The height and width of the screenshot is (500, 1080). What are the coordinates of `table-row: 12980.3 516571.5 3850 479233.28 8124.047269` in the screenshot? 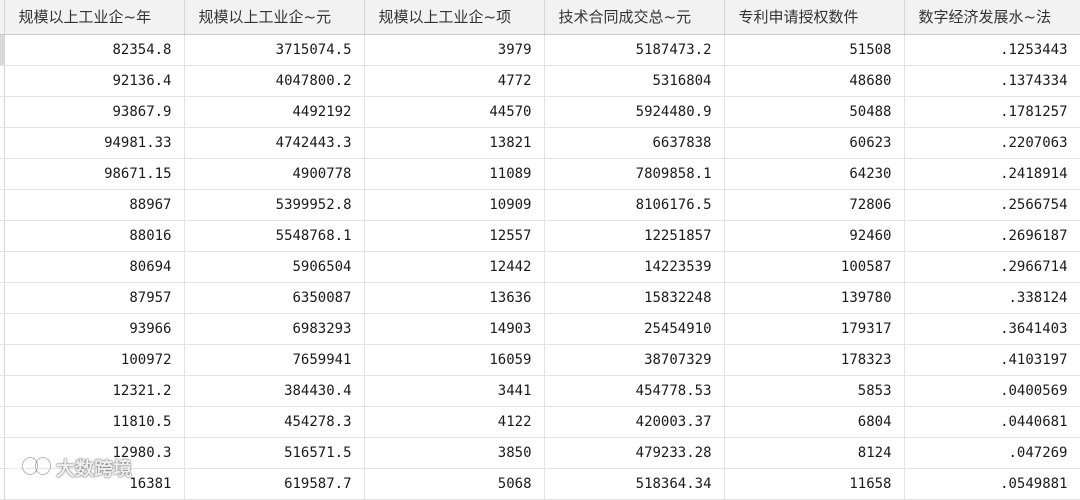 It's located at (540, 453).